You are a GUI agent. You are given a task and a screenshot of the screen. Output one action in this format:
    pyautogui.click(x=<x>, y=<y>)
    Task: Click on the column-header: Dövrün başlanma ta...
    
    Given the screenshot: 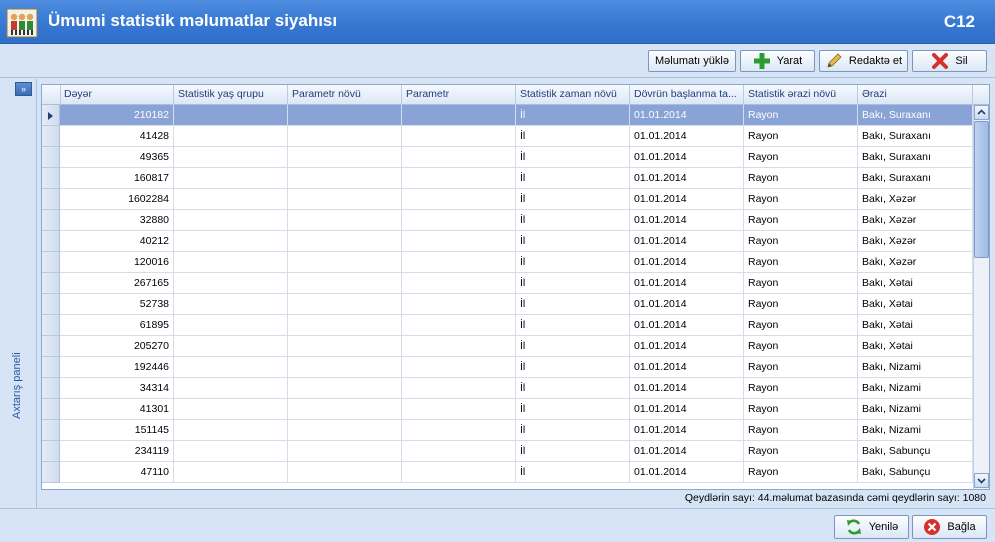 What is the action you would take?
    pyautogui.click(x=687, y=95)
    